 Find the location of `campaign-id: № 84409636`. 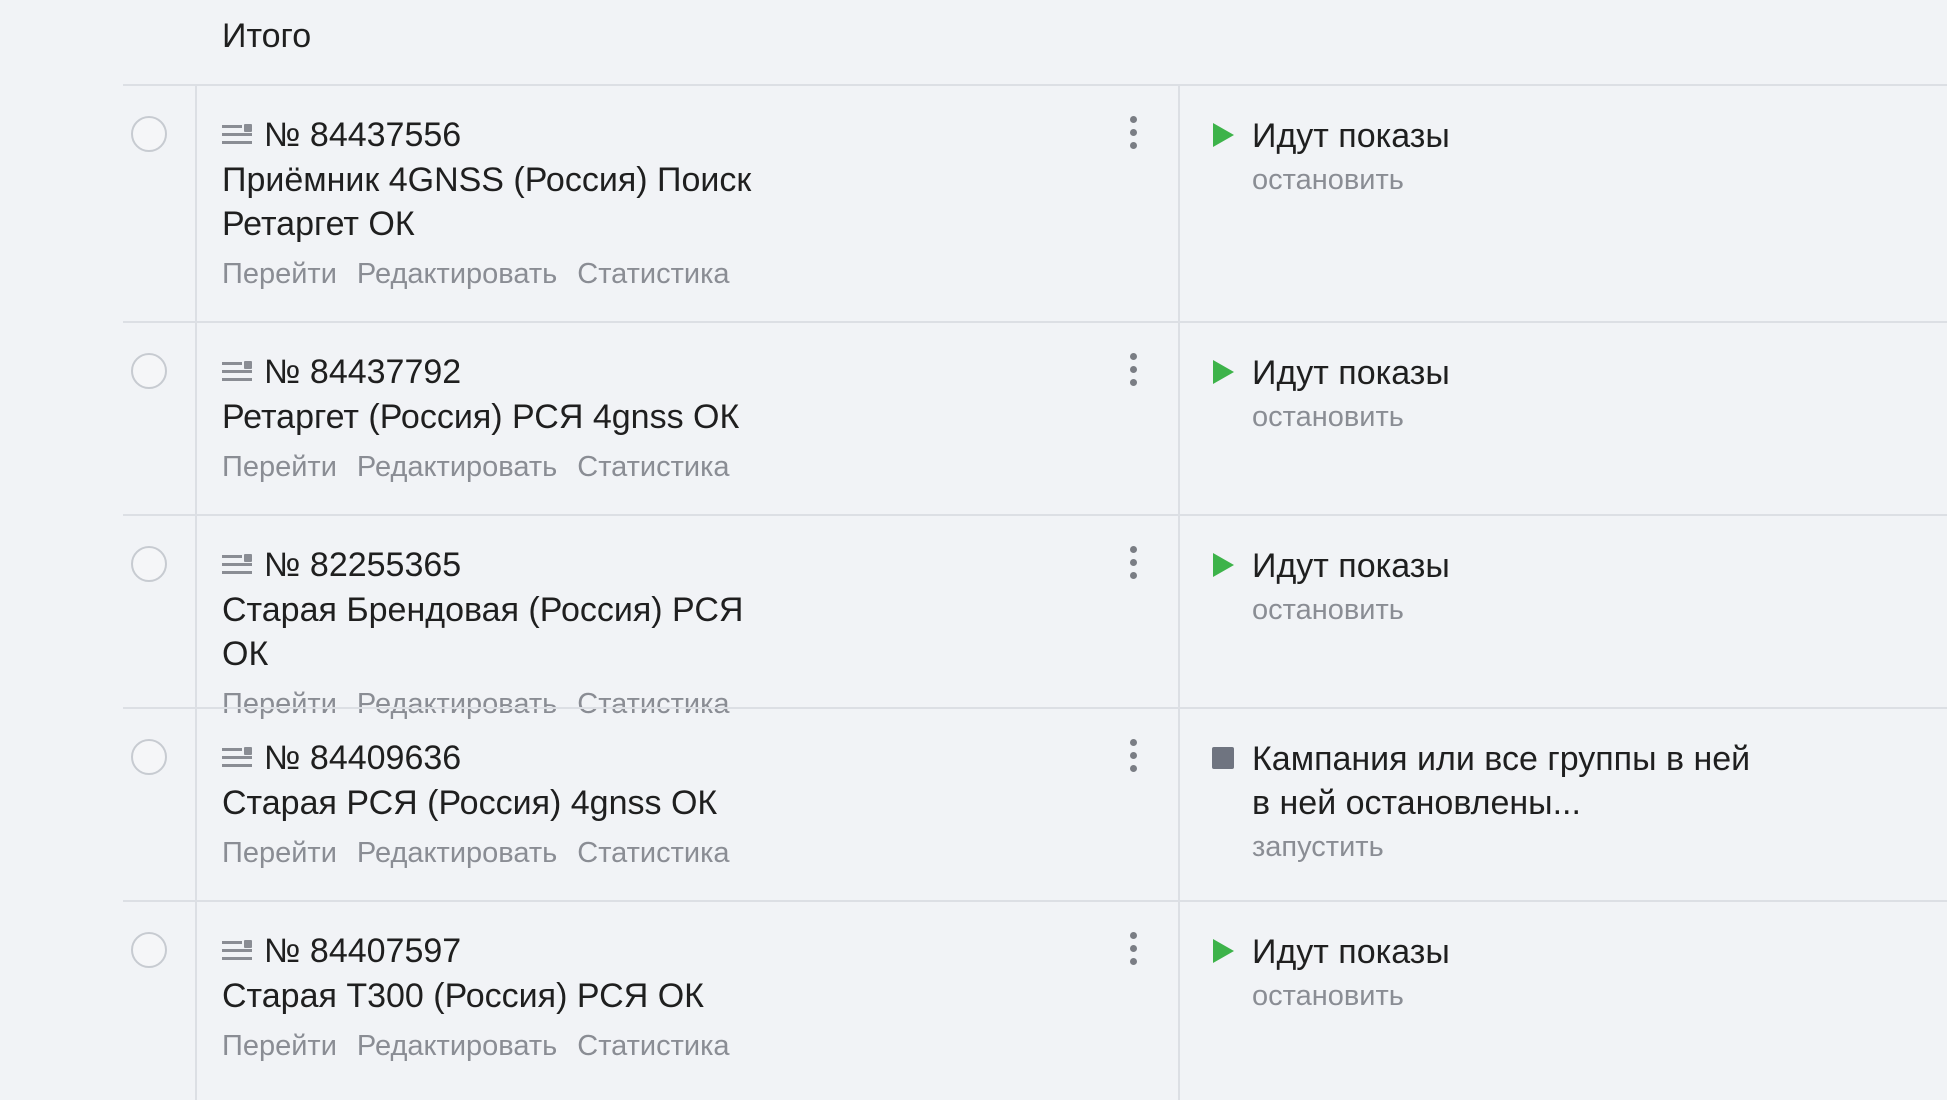

campaign-id: № 84409636 is located at coordinates (363, 758).